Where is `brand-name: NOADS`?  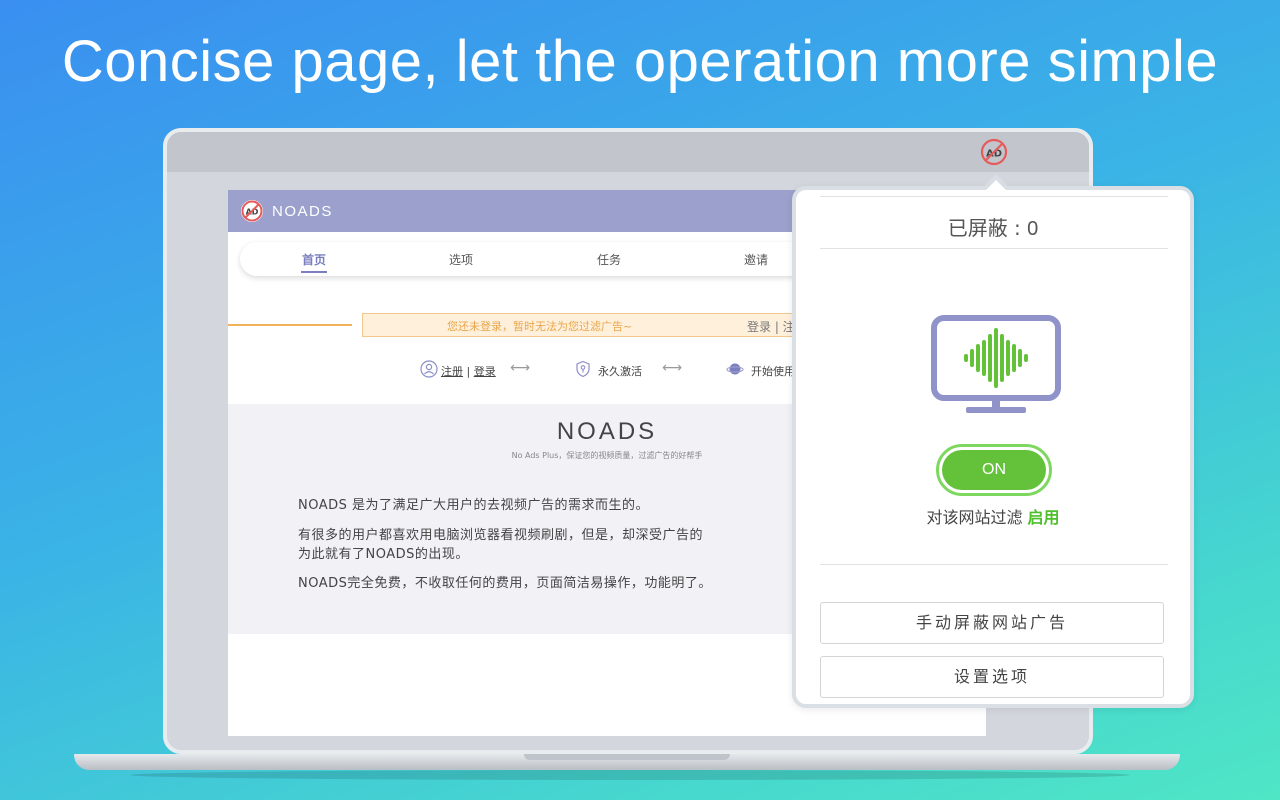
brand-name: NOADS is located at coordinates (302, 211).